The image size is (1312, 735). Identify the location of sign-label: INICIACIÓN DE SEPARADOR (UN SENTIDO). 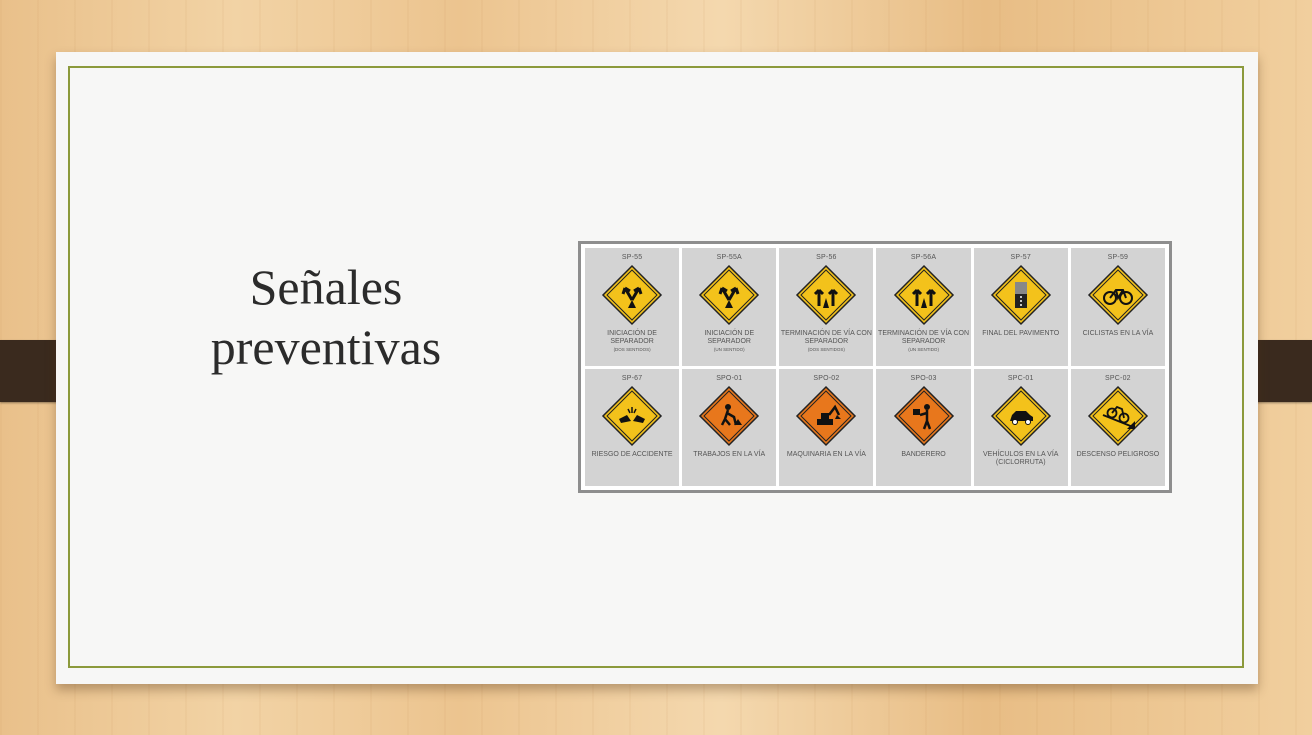
(729, 342).